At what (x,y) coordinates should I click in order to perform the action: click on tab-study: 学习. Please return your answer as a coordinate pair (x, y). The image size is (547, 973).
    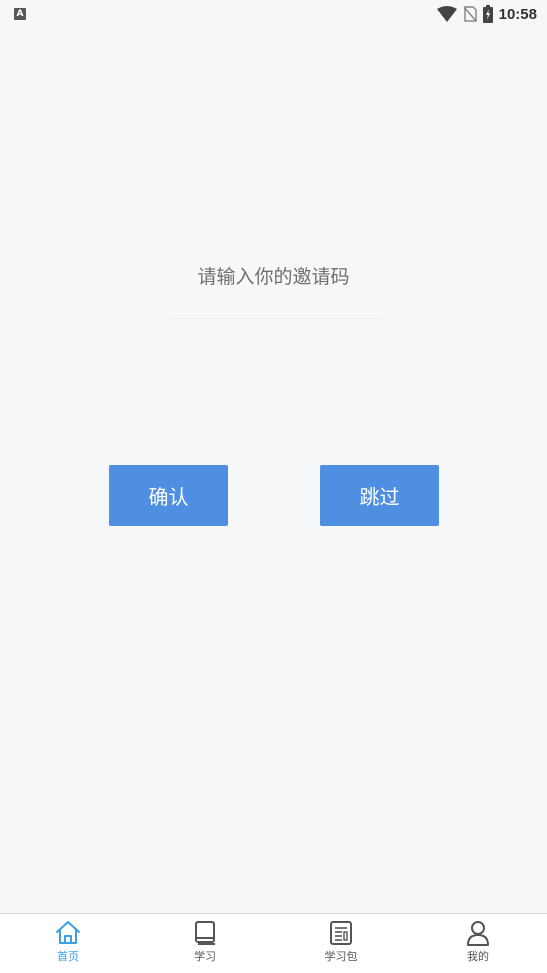
    Looking at the image, I should click on (205, 945).